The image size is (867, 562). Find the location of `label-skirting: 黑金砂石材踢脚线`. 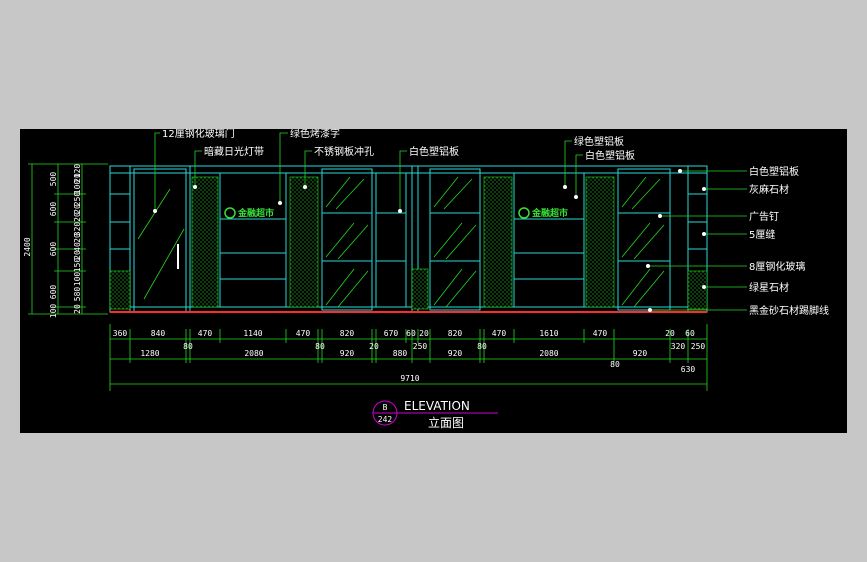

label-skirting: 黑金砂石材踢脚线 is located at coordinates (789, 310).